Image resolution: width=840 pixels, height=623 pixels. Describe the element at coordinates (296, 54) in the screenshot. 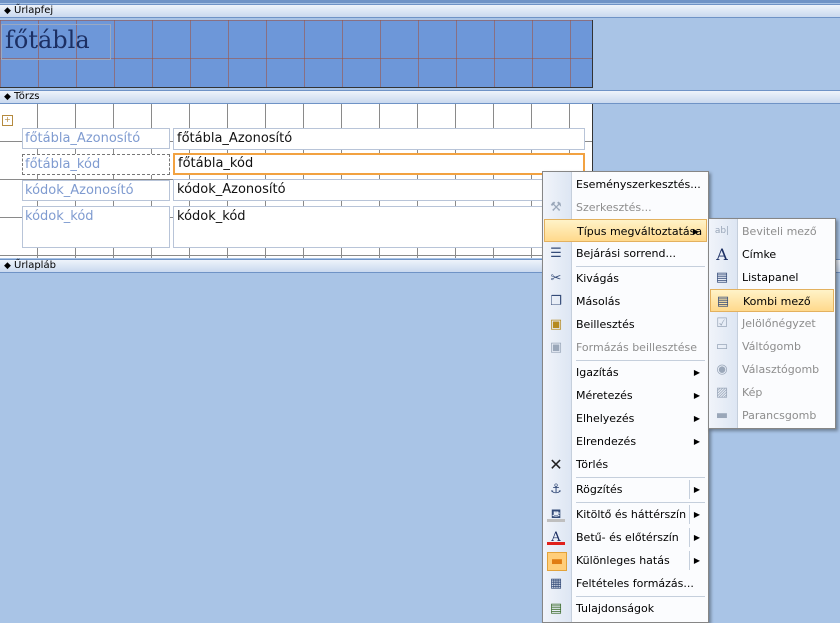

I see `form-header-area: főtábla` at that location.